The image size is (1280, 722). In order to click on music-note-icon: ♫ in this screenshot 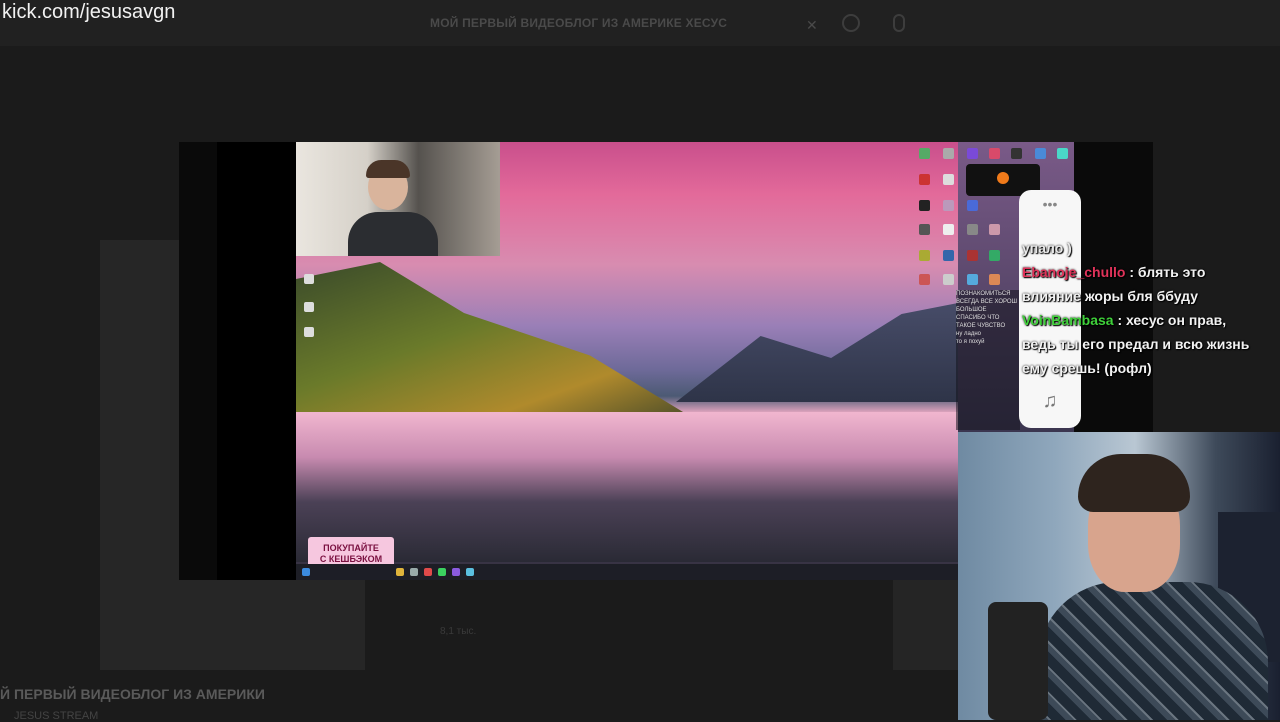, I will do `click(1050, 401)`.